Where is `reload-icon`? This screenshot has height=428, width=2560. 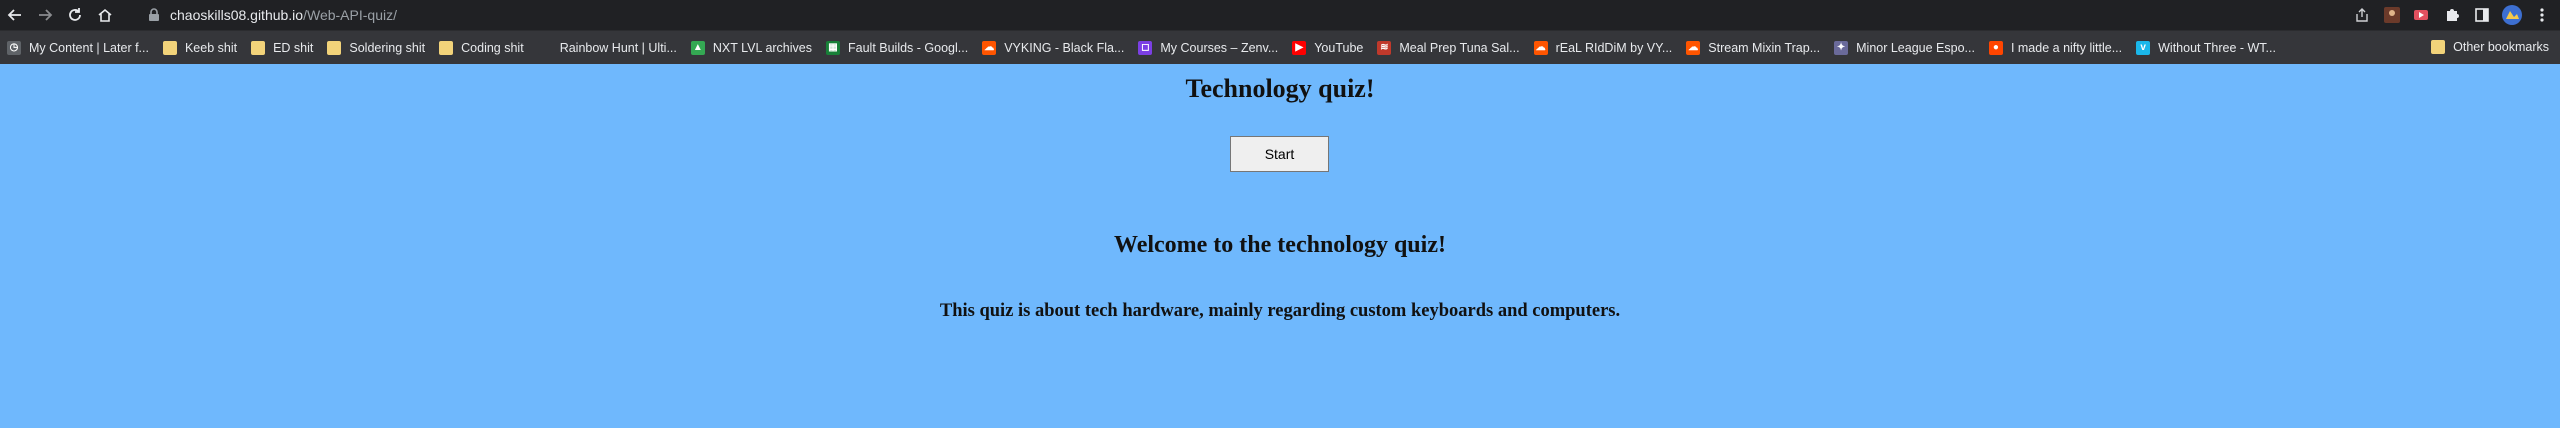
reload-icon is located at coordinates (75, 14).